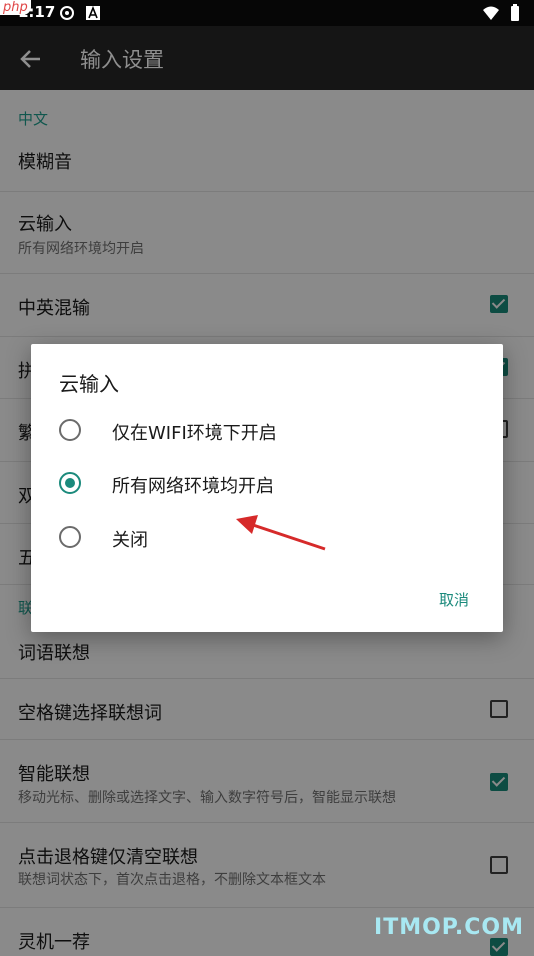 Image resolution: width=534 pixels, height=956 pixels. What do you see at coordinates (281, 533) in the screenshot?
I see `red-arrow-annotation` at bounding box center [281, 533].